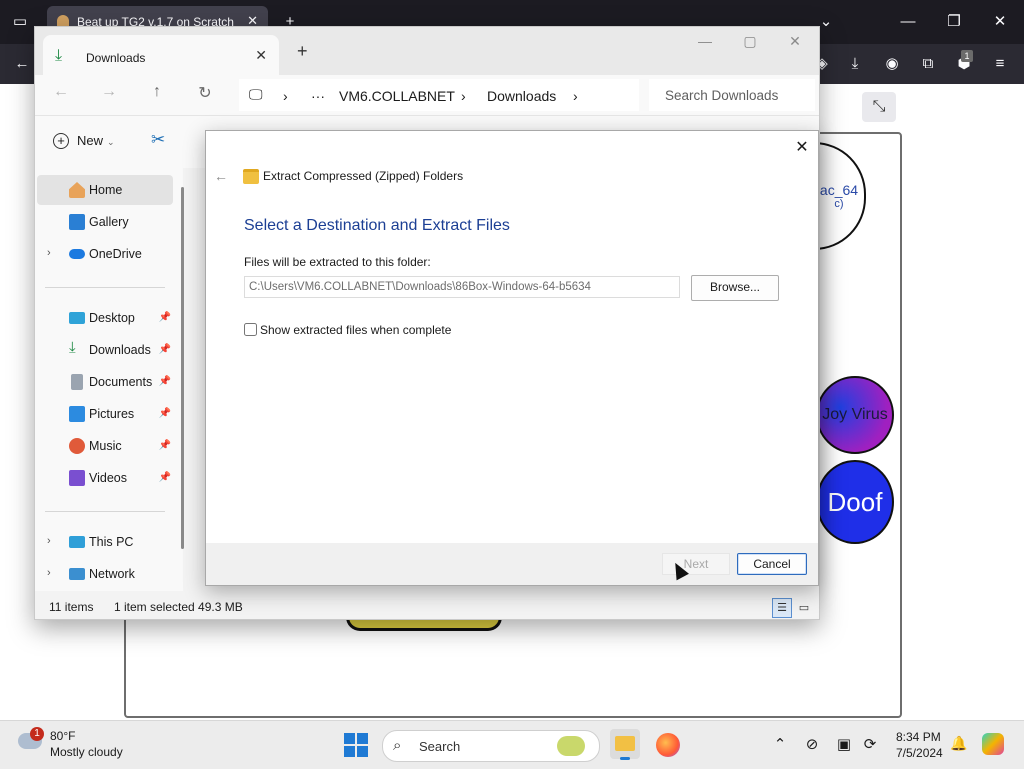 This screenshot has height=769, width=1024. What do you see at coordinates (77, 190) in the screenshot?
I see `home-icon` at bounding box center [77, 190].